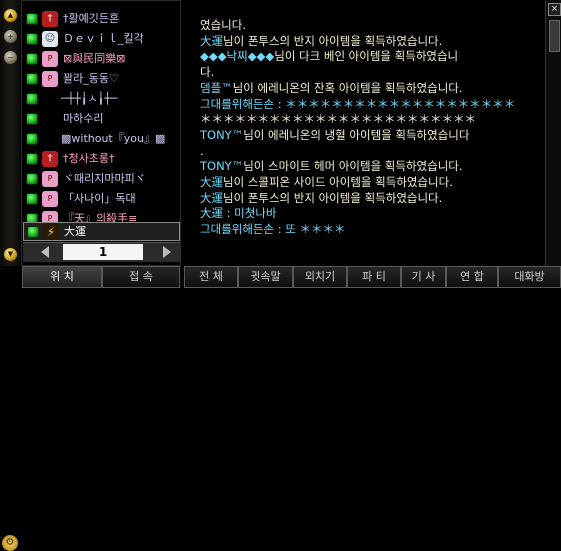 Image resolution: width=561 pixels, height=551 pixels. I want to click on friend-list-pager: 1, so click(101, 252).